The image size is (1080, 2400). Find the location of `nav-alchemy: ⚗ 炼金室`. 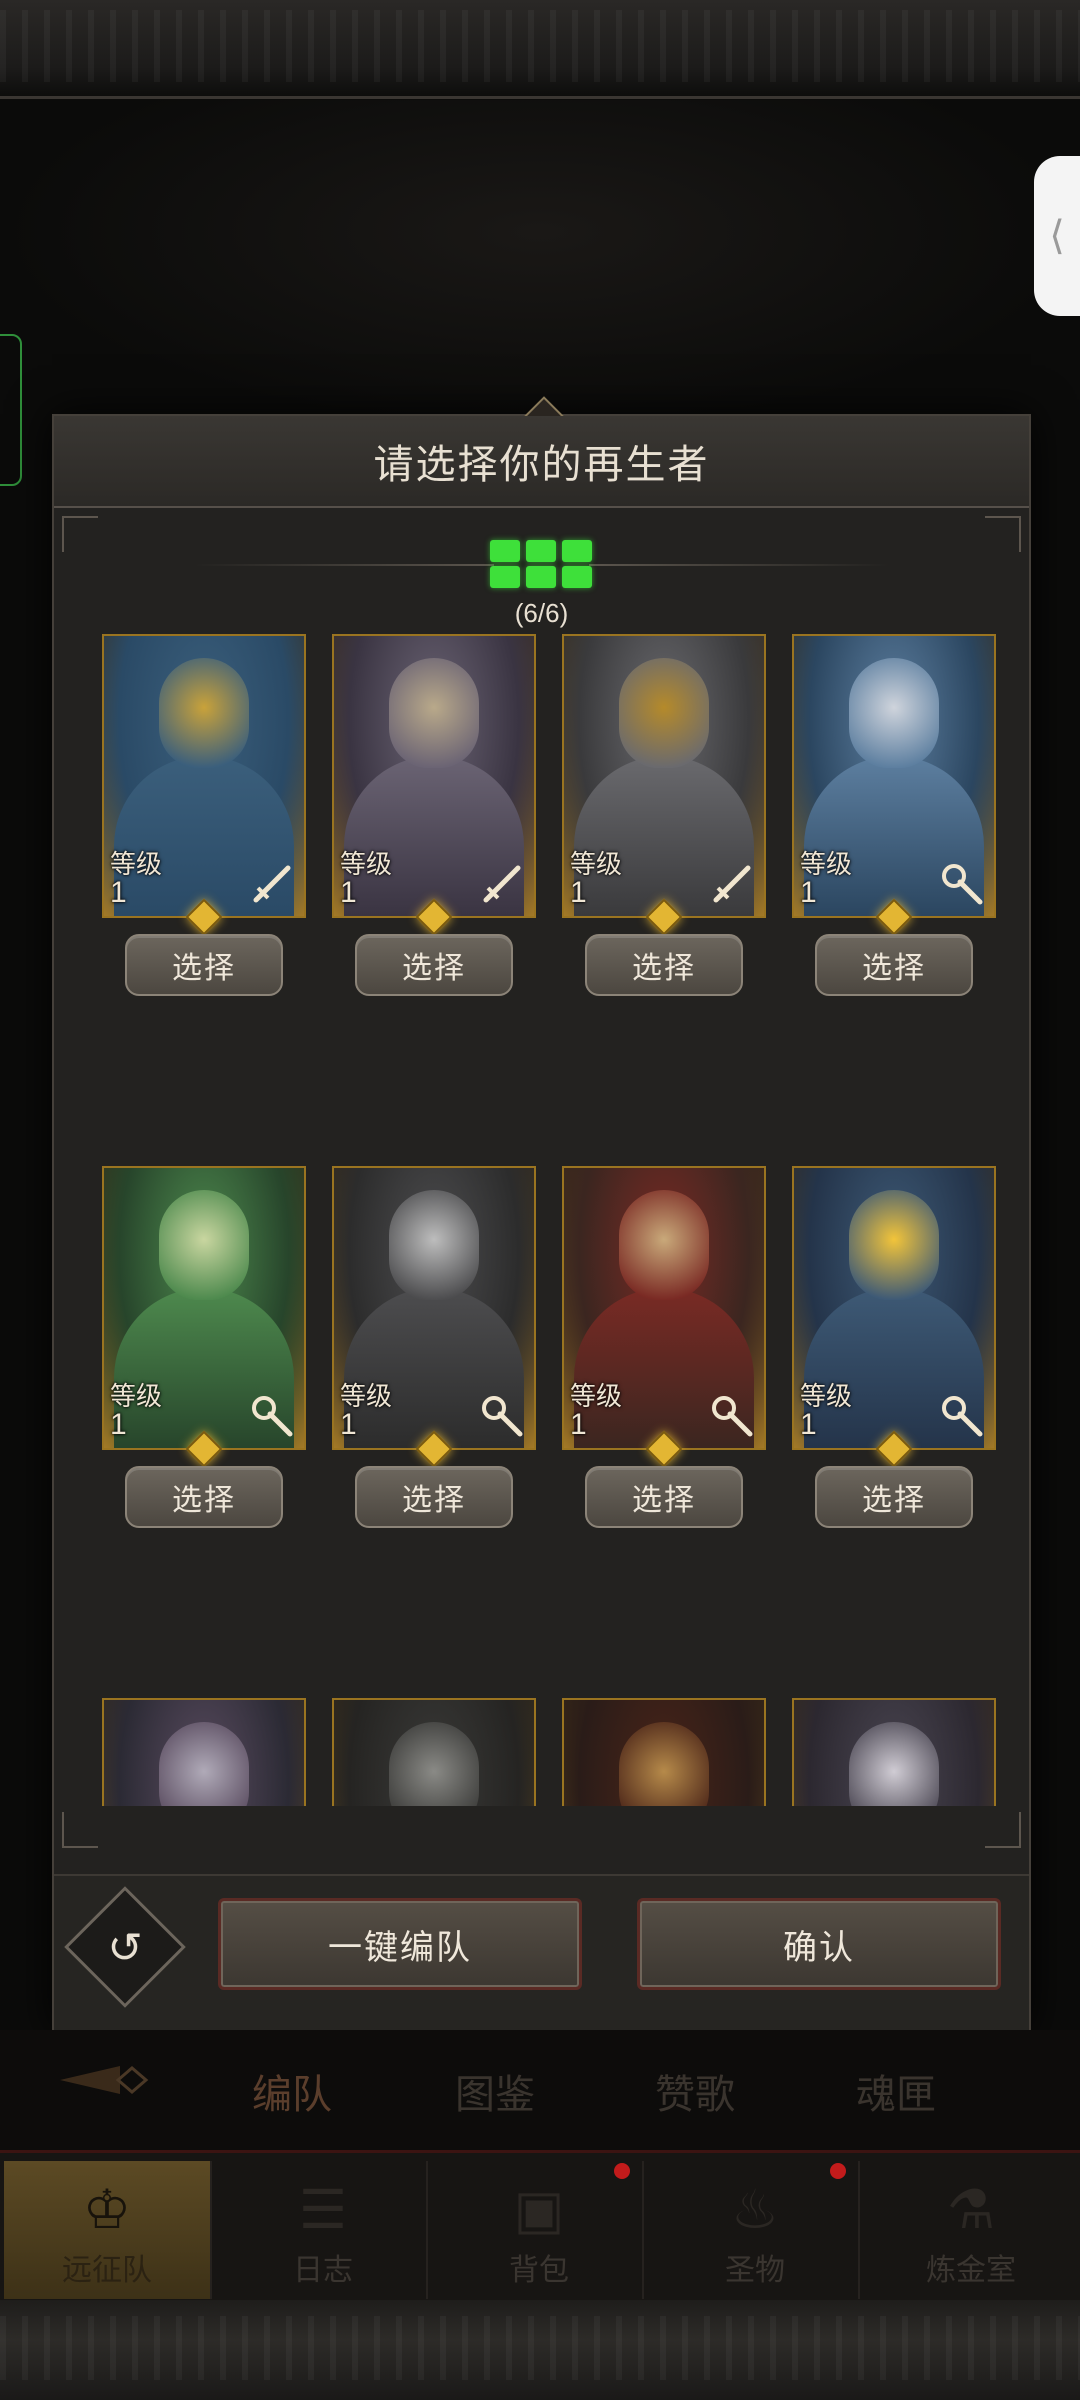

nav-alchemy: ⚗ 炼金室 is located at coordinates (971, 2230).